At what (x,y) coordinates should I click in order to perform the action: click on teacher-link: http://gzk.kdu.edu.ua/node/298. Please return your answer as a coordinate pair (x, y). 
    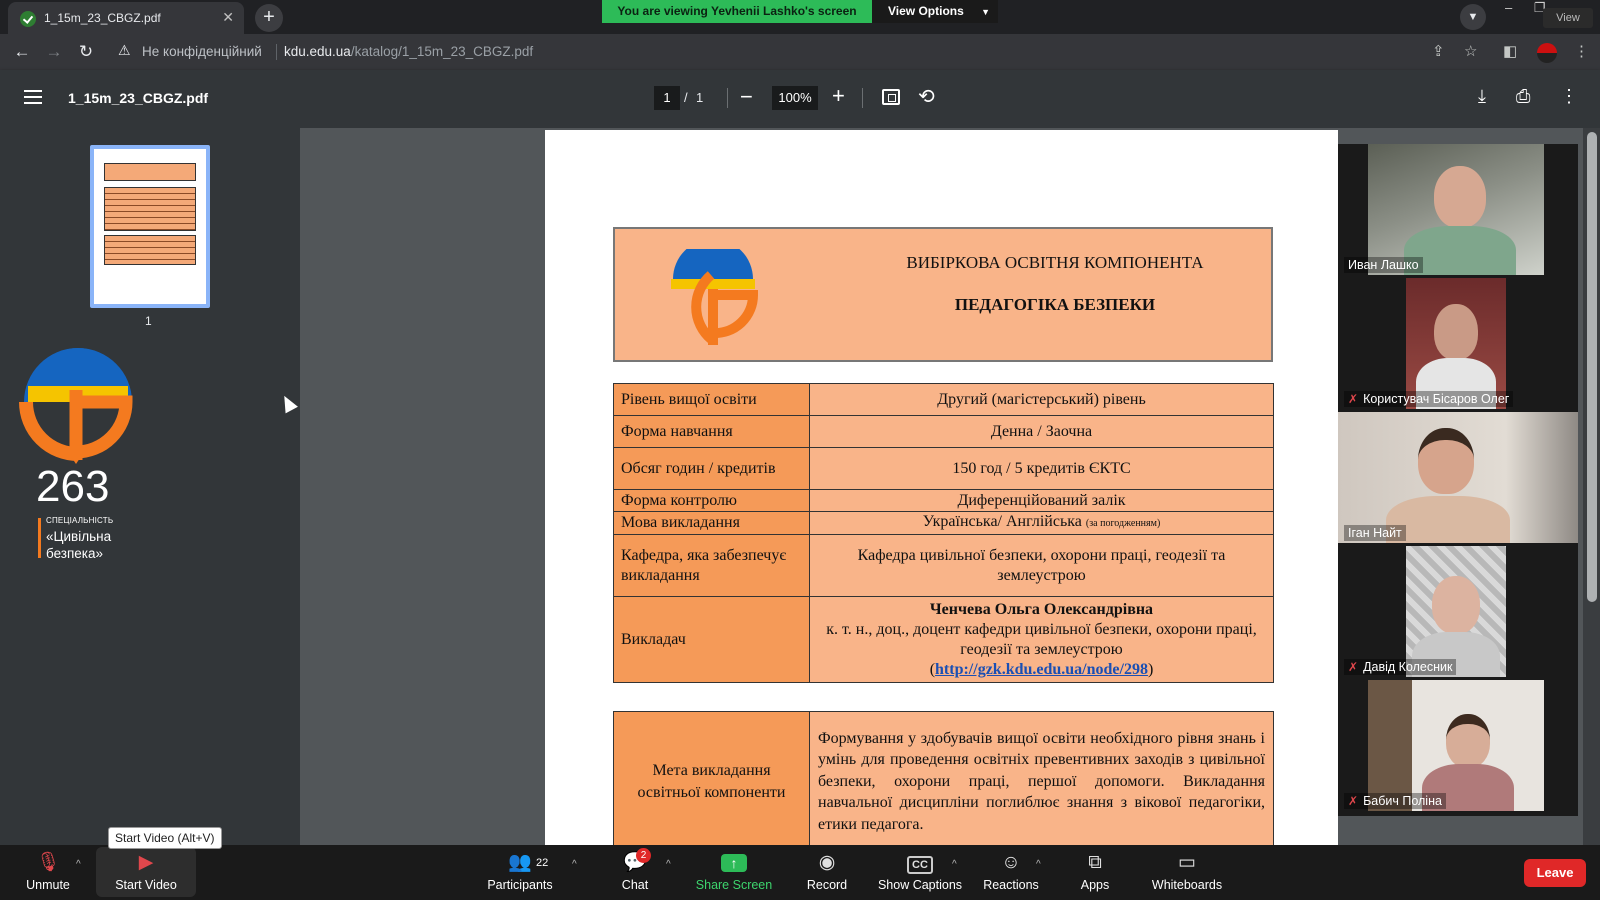
    Looking at the image, I should click on (1041, 669).